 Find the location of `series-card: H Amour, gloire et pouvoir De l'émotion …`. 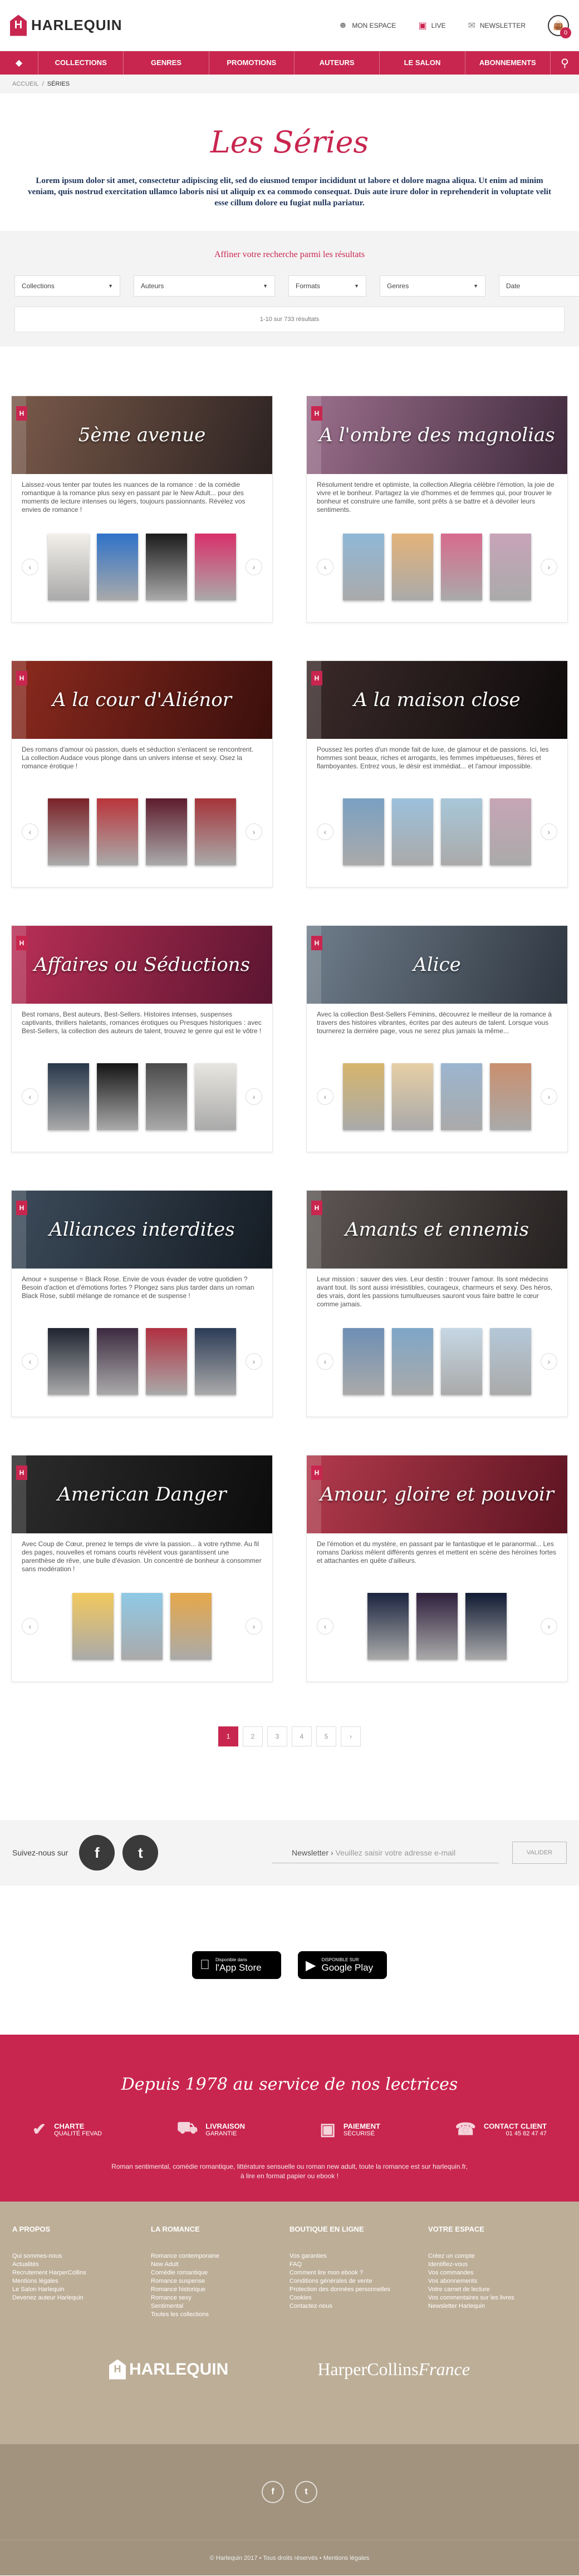

series-card: H Amour, gloire et pouvoir De l'émotion … is located at coordinates (437, 1569).